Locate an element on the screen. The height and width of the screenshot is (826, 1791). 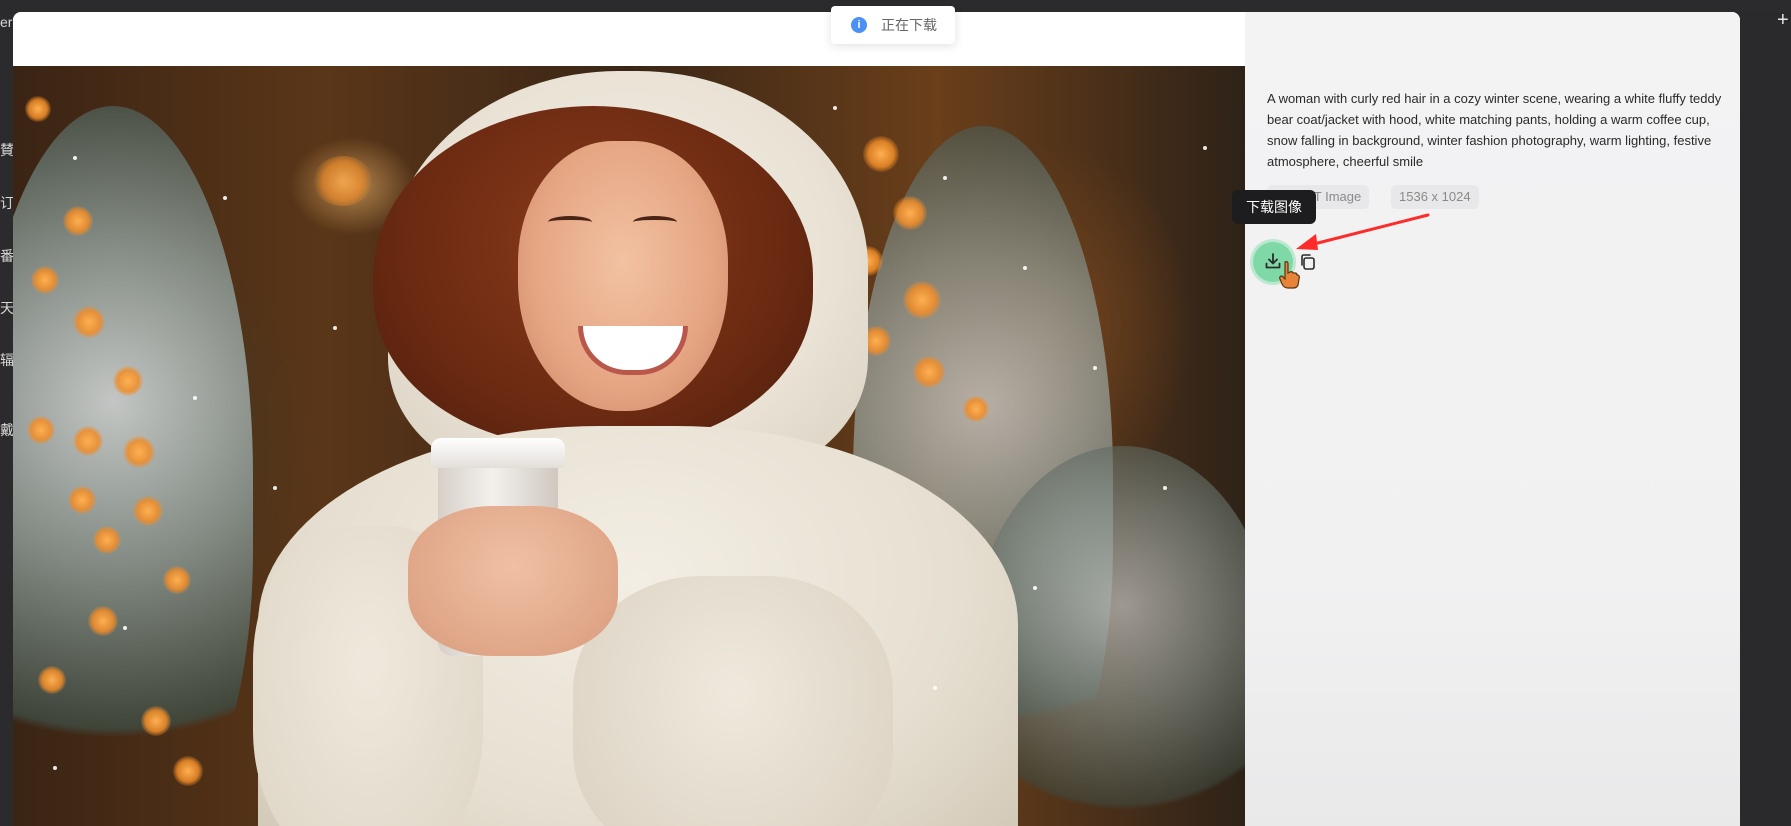
pointer-hand-icon is located at coordinates (1289, 275).